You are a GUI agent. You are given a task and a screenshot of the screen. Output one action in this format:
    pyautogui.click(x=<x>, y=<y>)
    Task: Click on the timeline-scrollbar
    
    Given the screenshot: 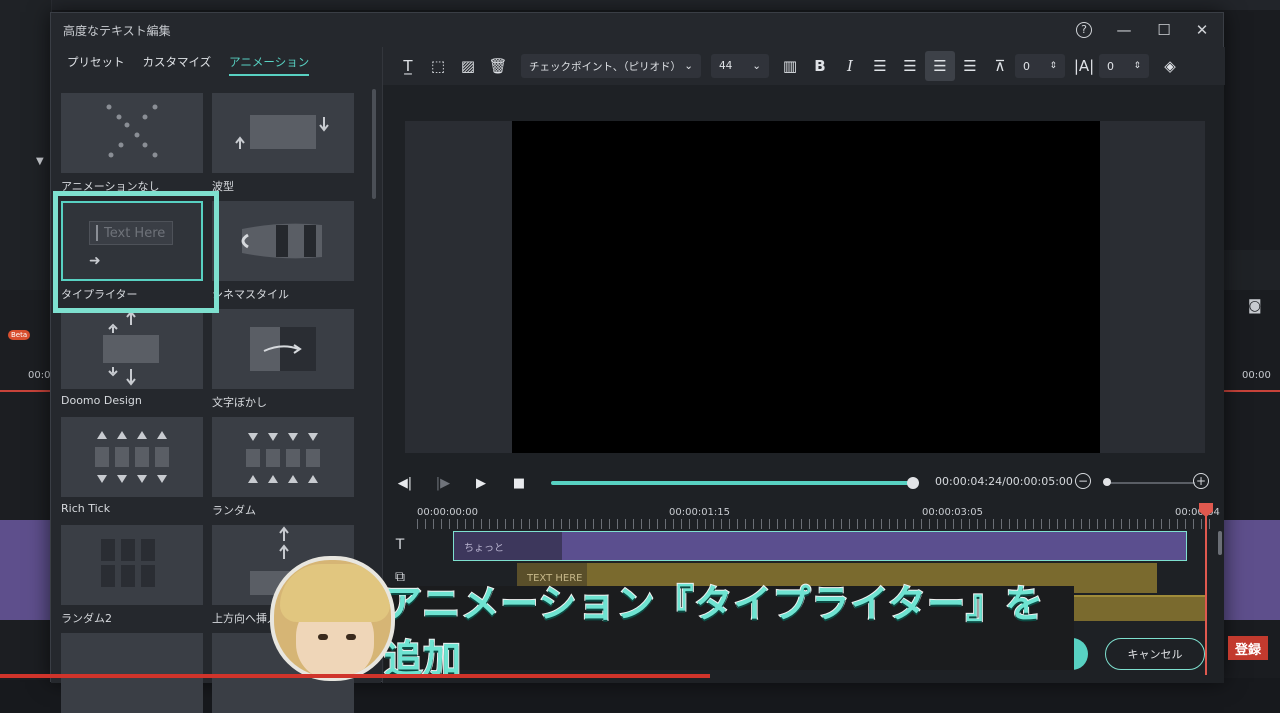 What is the action you would take?
    pyautogui.click(x=1220, y=543)
    